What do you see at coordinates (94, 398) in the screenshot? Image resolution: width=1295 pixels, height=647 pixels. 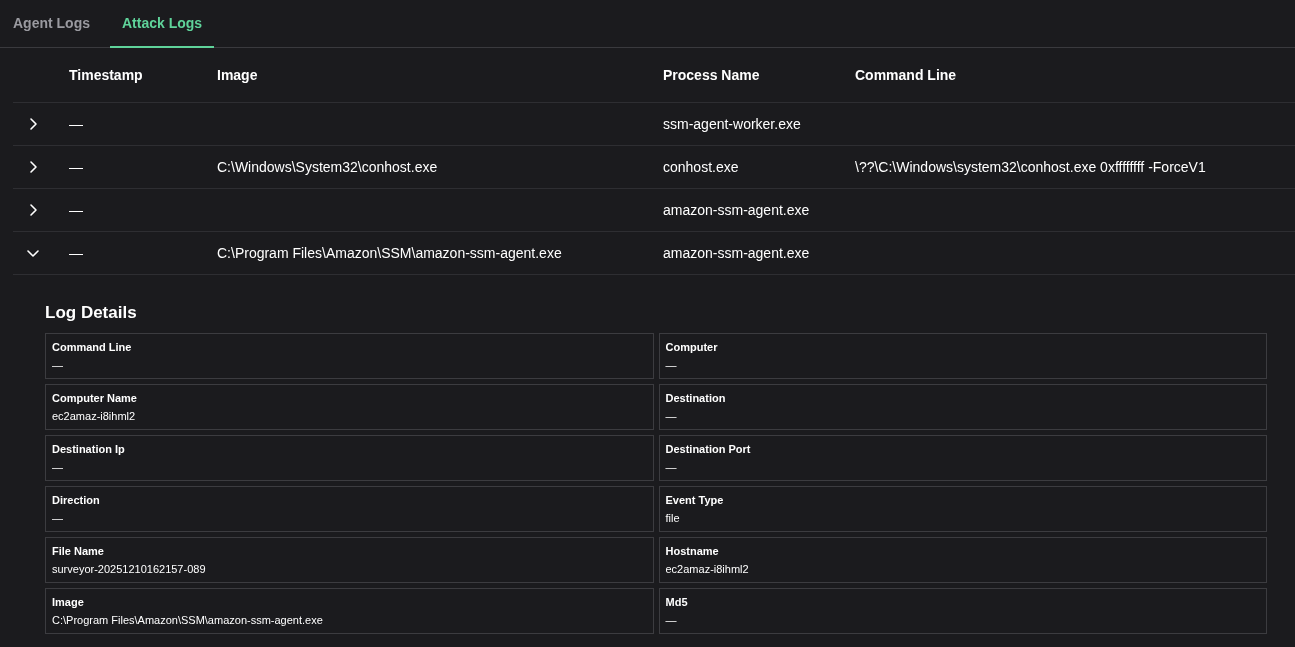 I see `field-label: Computer Name` at bounding box center [94, 398].